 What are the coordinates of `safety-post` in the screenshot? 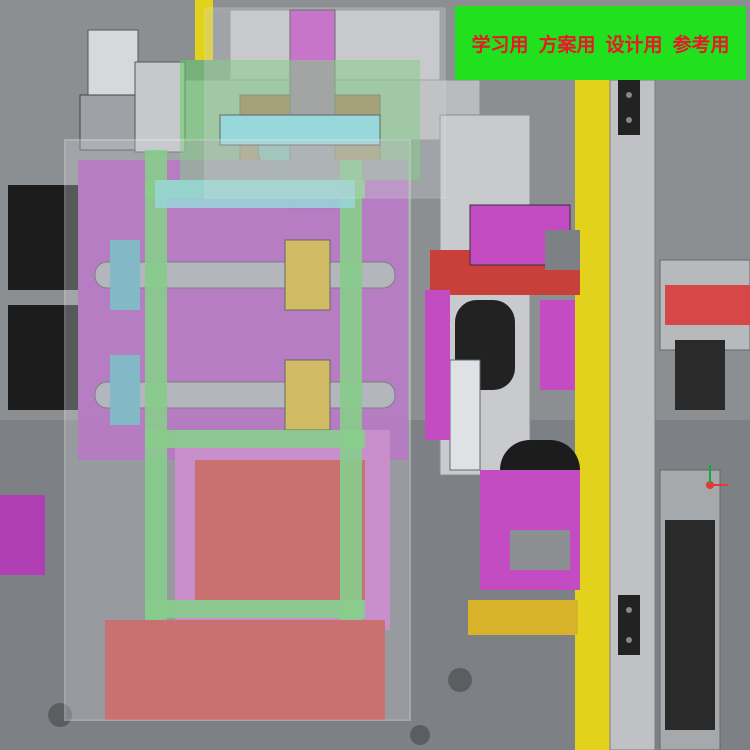 It's located at (592, 415).